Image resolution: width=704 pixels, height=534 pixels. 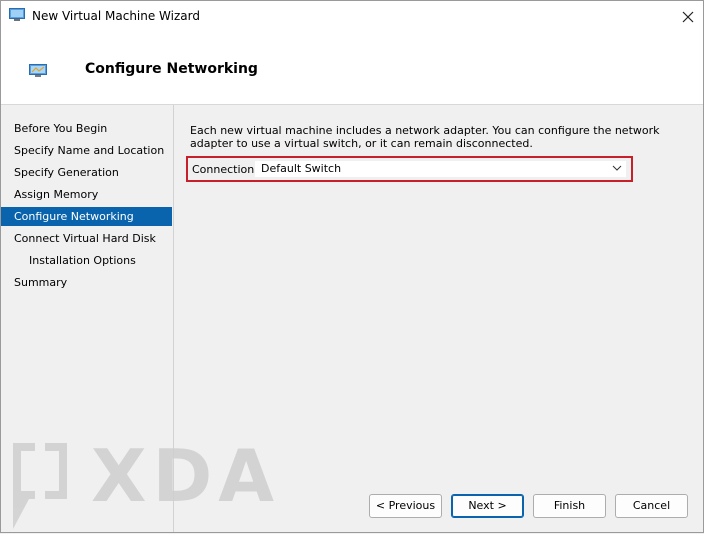 What do you see at coordinates (185, 479) in the screenshot?
I see `svg-text: XDA` at bounding box center [185, 479].